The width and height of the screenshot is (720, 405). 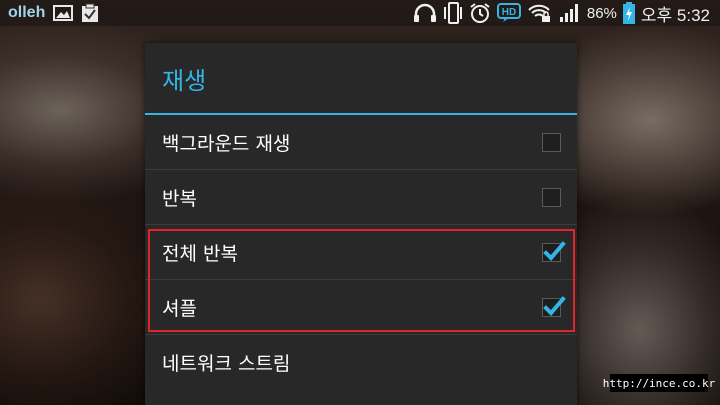 What do you see at coordinates (179, 198) in the screenshot?
I see `option-label: 반복` at bounding box center [179, 198].